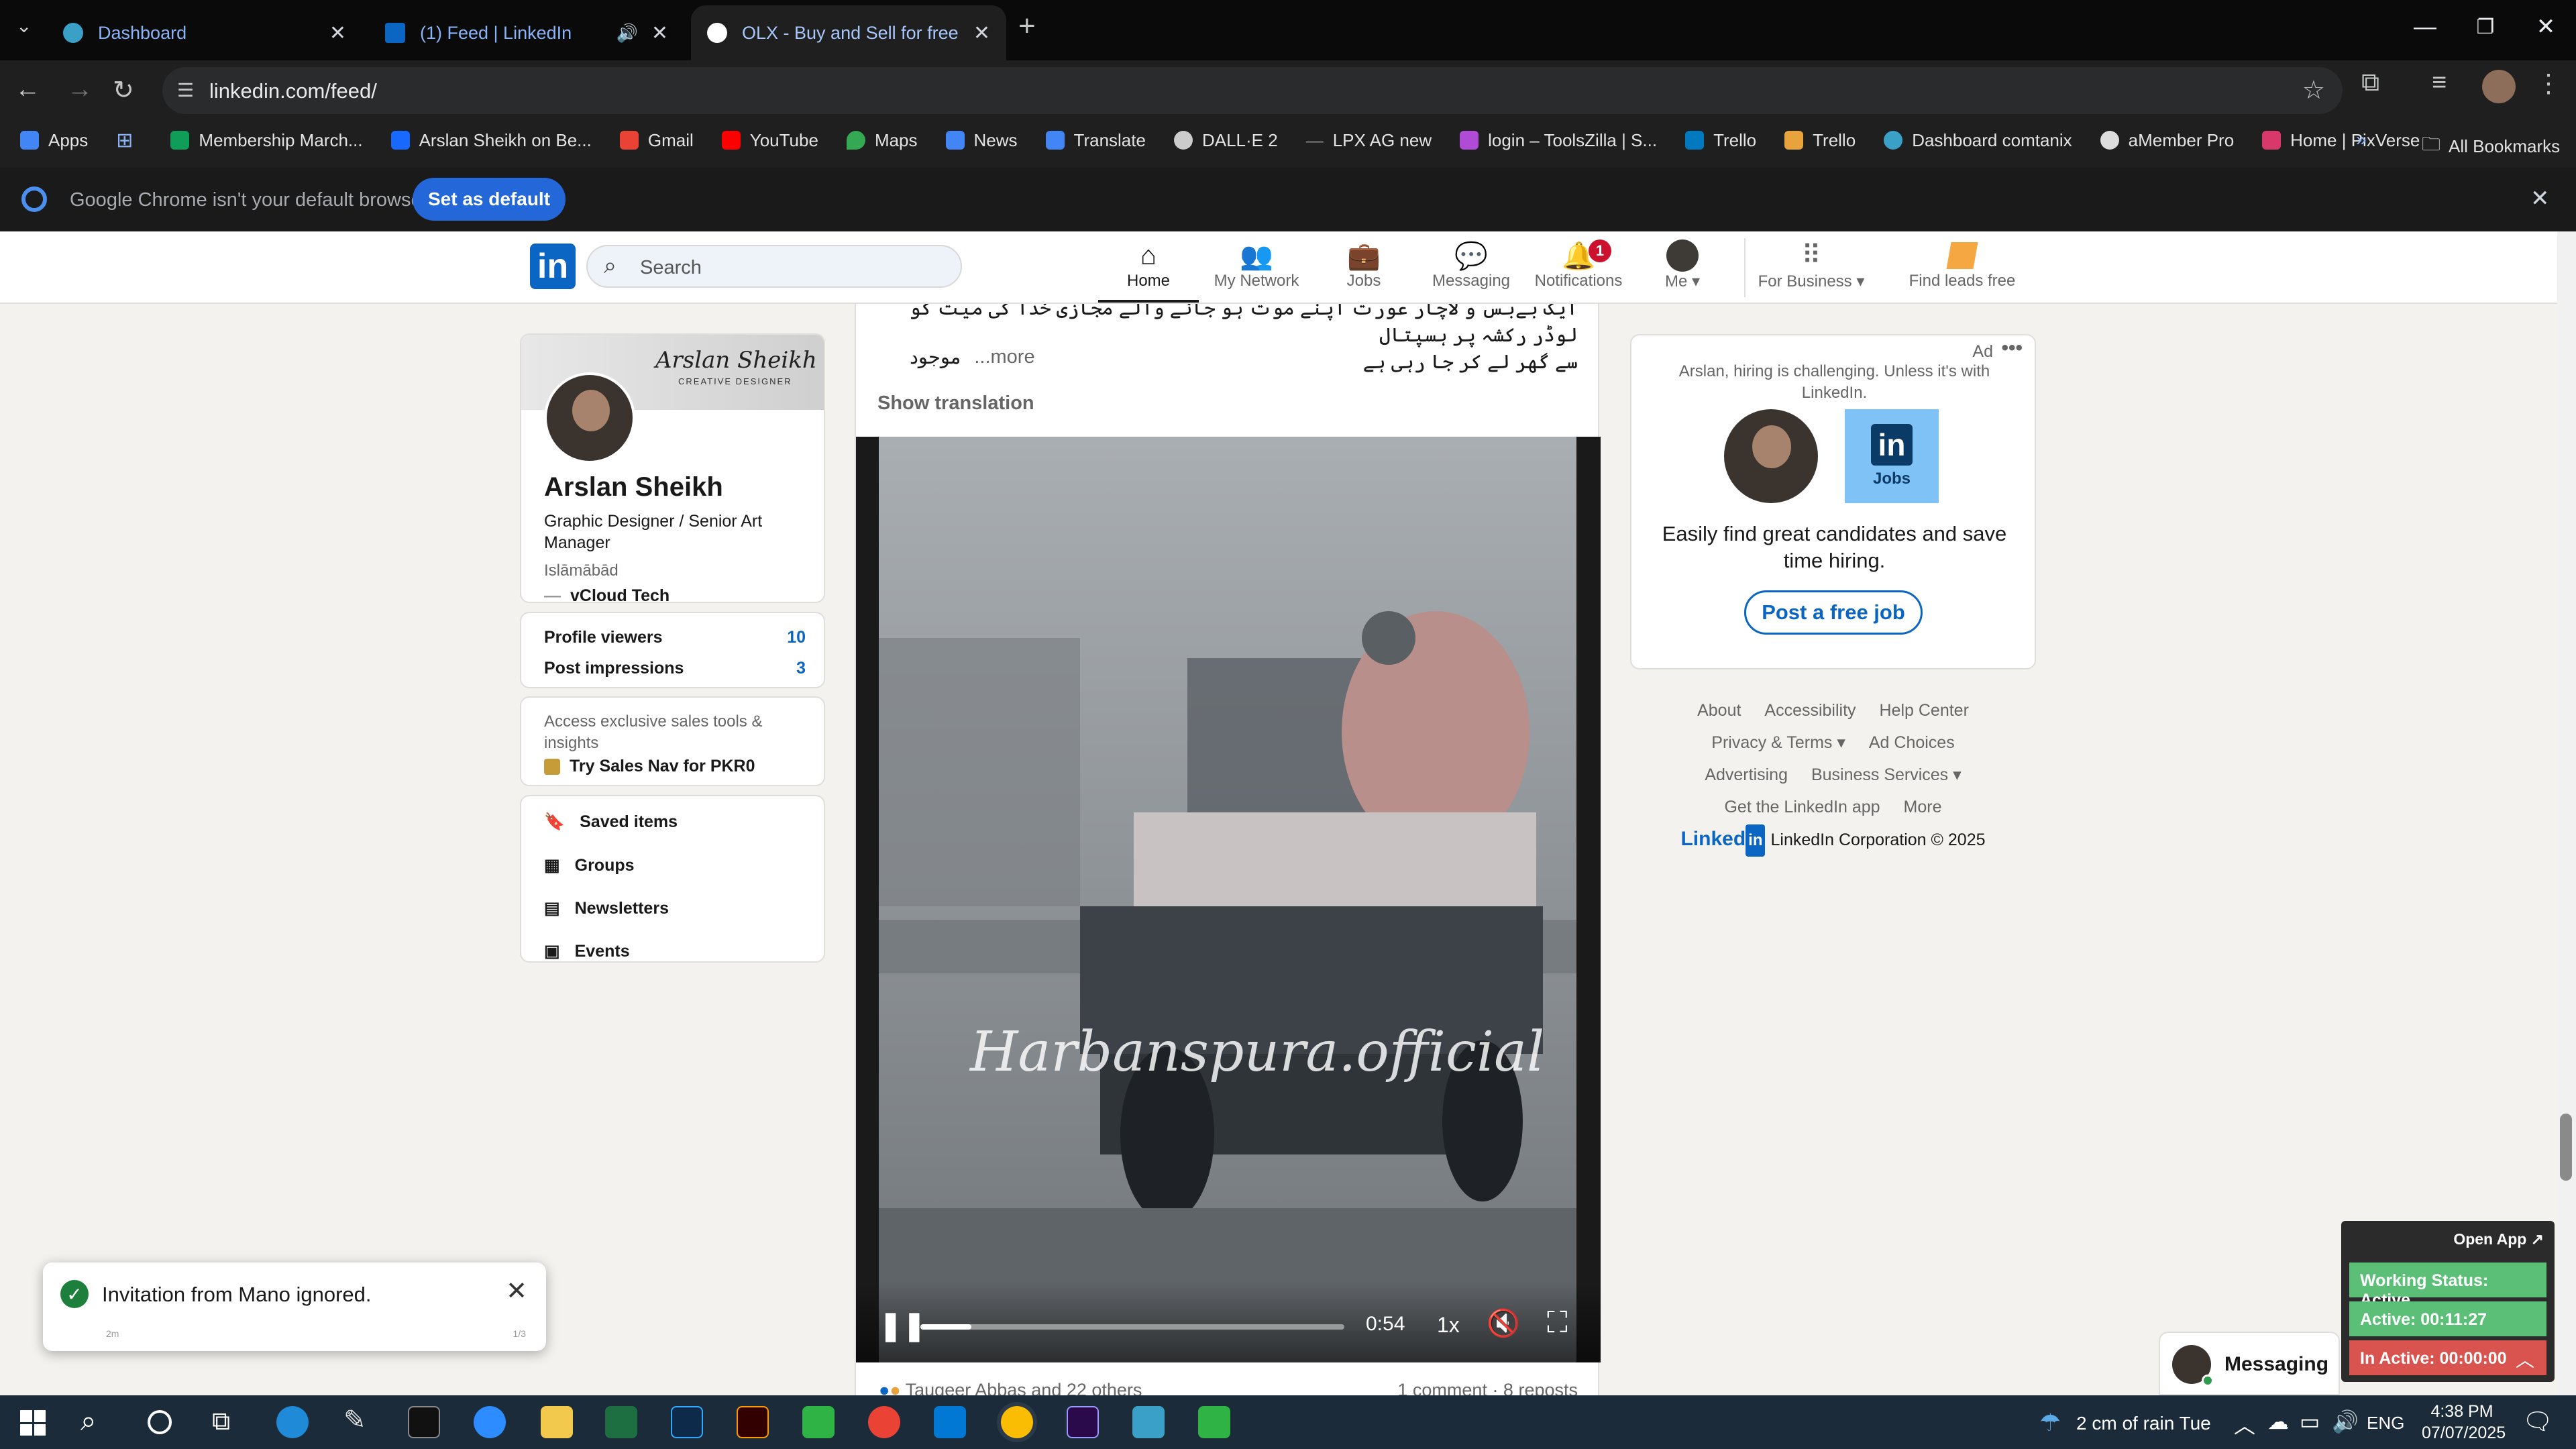  What do you see at coordinates (2537, 1421) in the screenshot?
I see `notifications-center-icon: 🗨` at bounding box center [2537, 1421].